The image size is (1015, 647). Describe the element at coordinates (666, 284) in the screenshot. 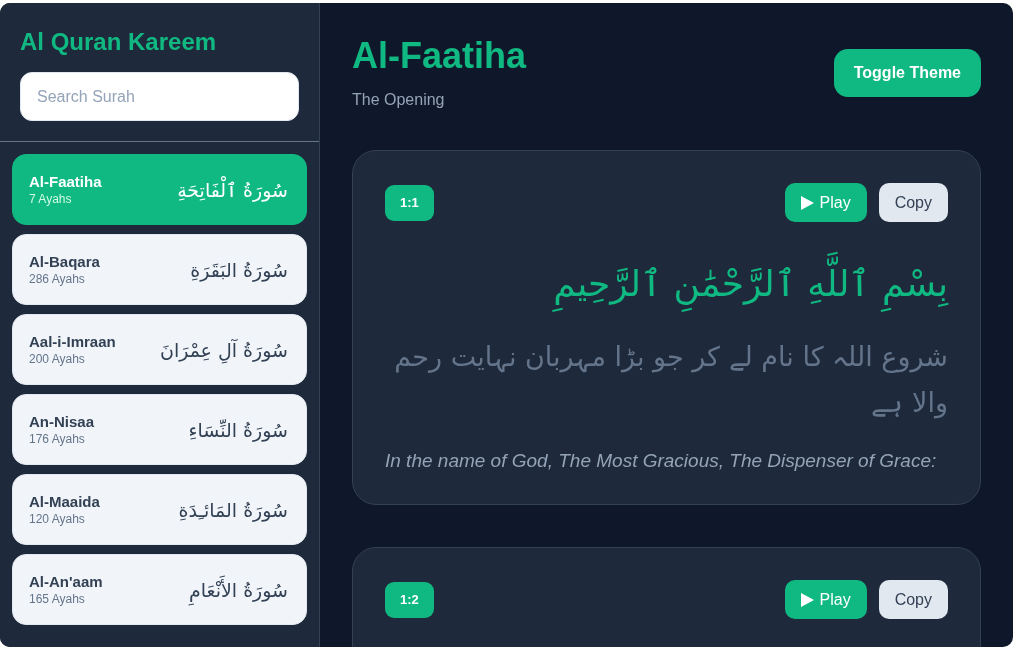

I see `arabic-verse: بِسْمِ ٱللَّهِ ٱلرَّحْمَٰنِ ٱلرَّحِيمِ` at that location.